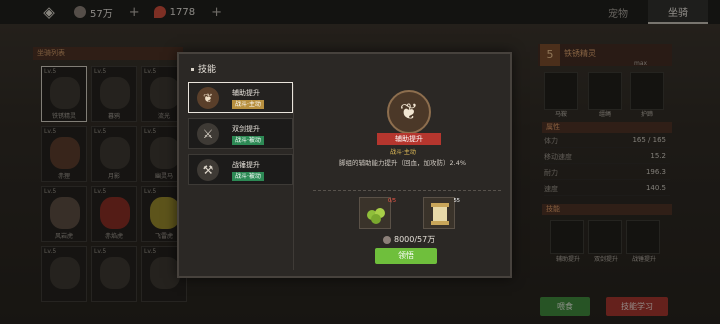  Describe the element at coordinates (377, 213) in the screenshot. I see `material-slot: 0/5` at that location.